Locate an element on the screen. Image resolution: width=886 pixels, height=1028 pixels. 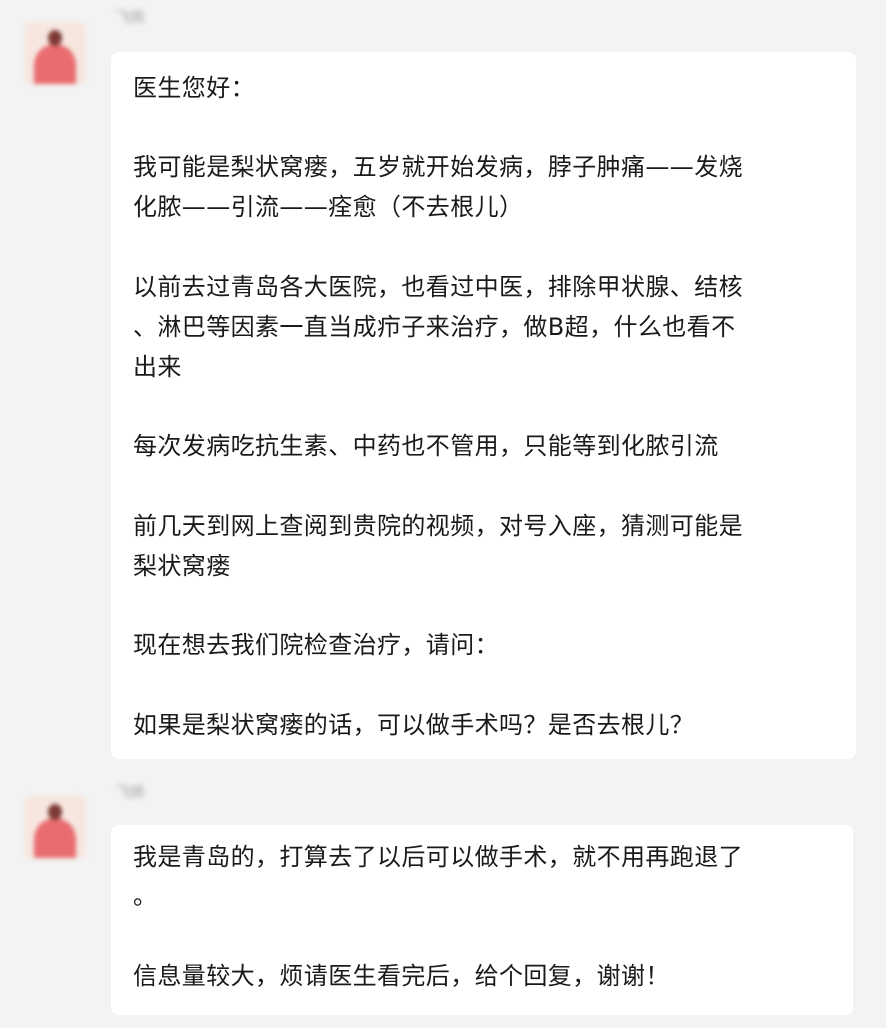
message-line: 我是青岛的，打算去了以后可以做手术，就不用再跑退了 is located at coordinates (438, 857).